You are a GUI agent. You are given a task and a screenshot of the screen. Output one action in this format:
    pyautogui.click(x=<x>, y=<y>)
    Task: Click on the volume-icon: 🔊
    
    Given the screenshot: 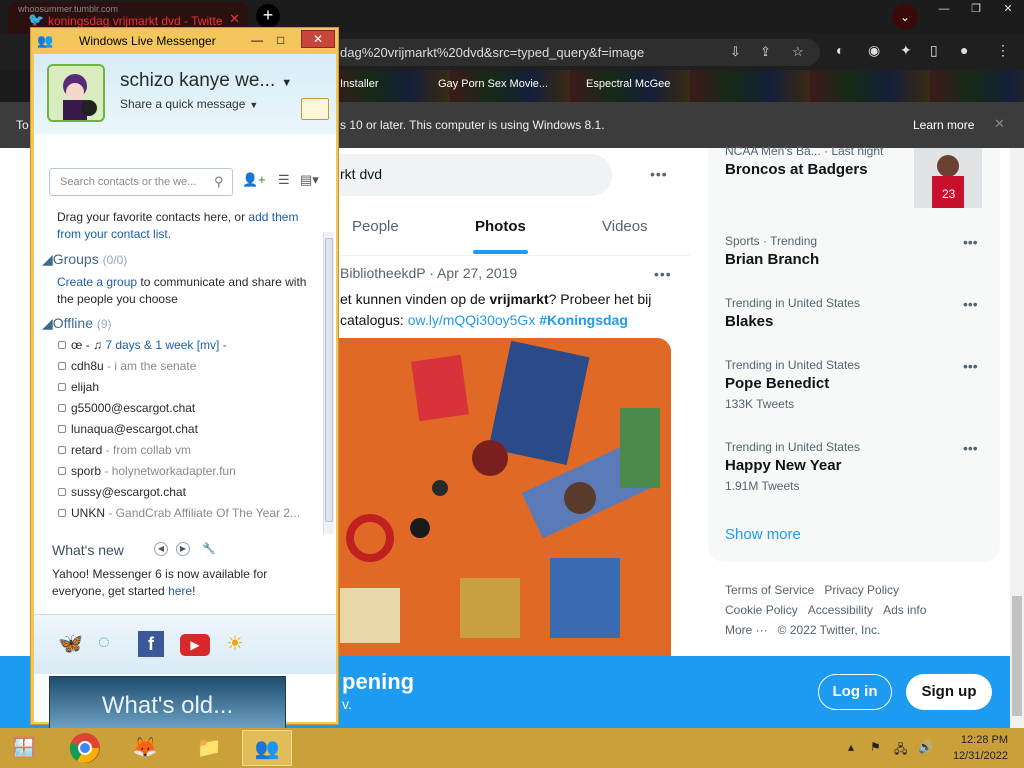 What is the action you would take?
    pyautogui.click(x=925, y=747)
    